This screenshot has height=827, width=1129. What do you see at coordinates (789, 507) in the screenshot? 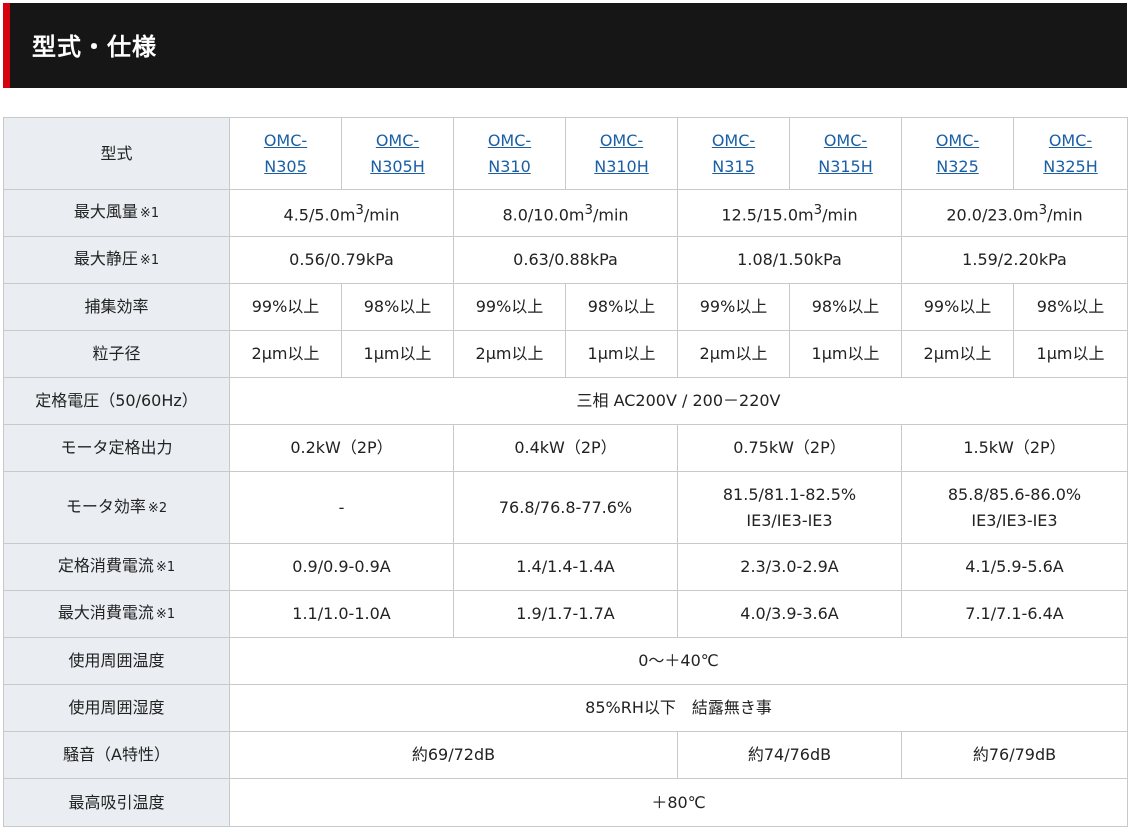
I see `value-cell: 81.5/81.1-82.5% IE3/IE3-IE3` at bounding box center [789, 507].